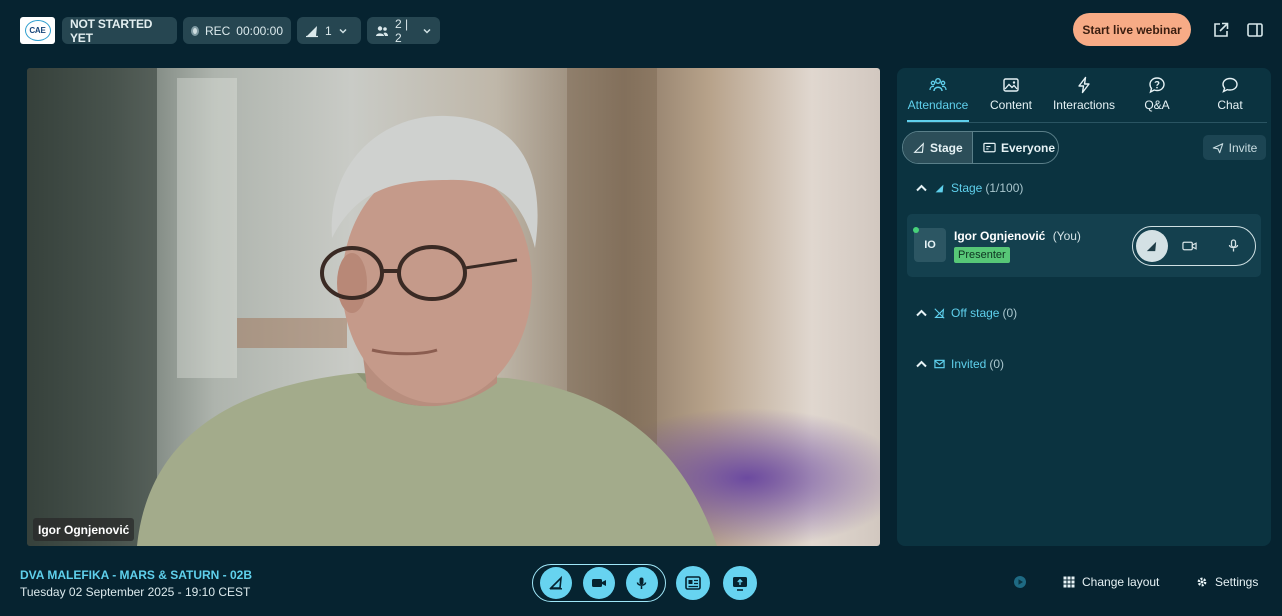 Image resolution: width=1282 pixels, height=616 pixels. Describe the element at coordinates (1084, 85) in the screenshot. I see `lightning-icon` at that location.